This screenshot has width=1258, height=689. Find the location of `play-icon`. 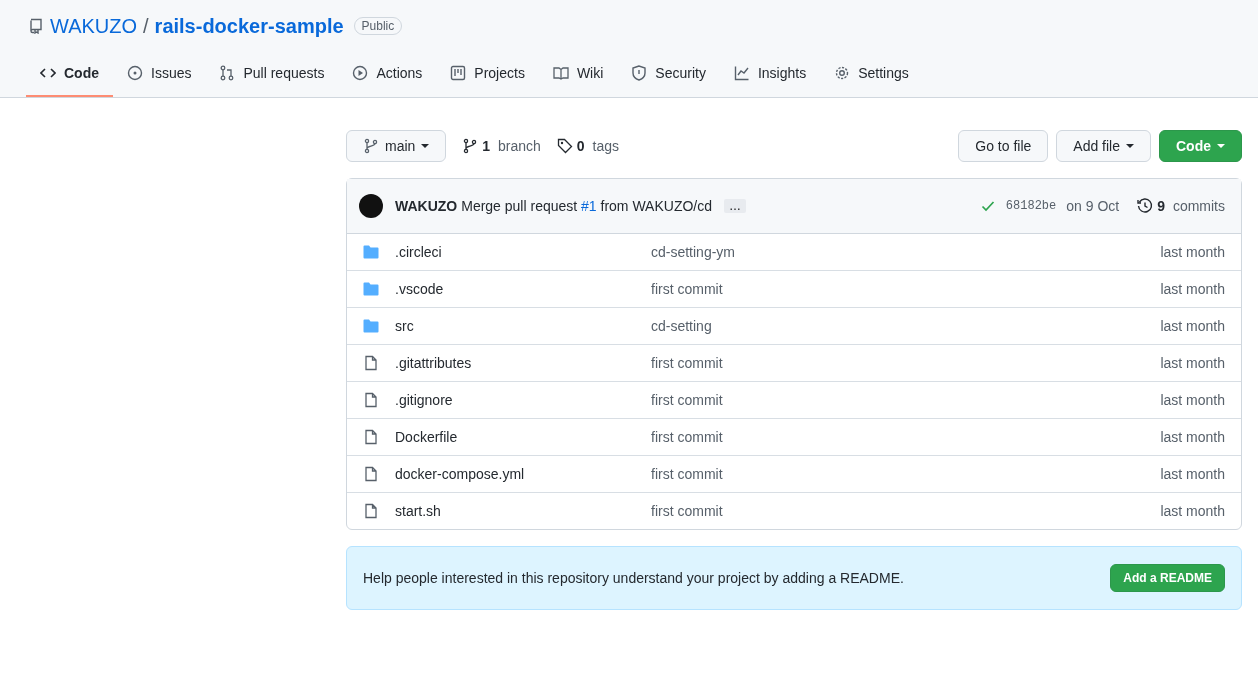

play-icon is located at coordinates (360, 73).